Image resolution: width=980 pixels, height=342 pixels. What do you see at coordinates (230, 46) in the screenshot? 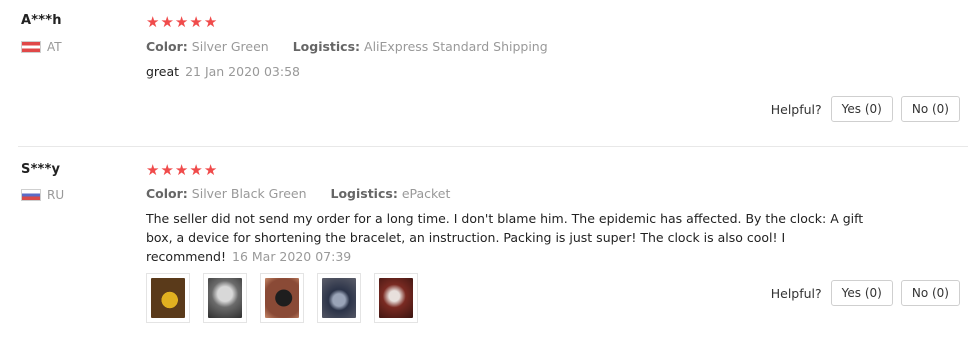
I see `color-value: Silver Green` at bounding box center [230, 46].